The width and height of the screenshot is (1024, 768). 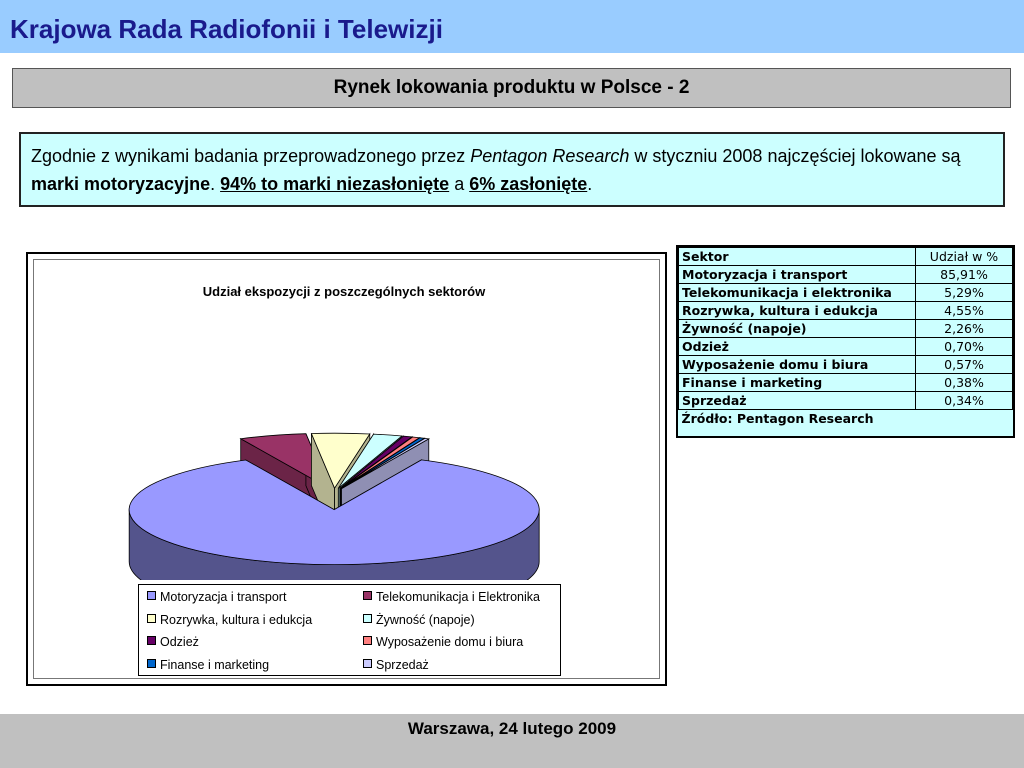 What do you see at coordinates (964, 256) in the screenshot?
I see `table-header-share: Udział w %` at bounding box center [964, 256].